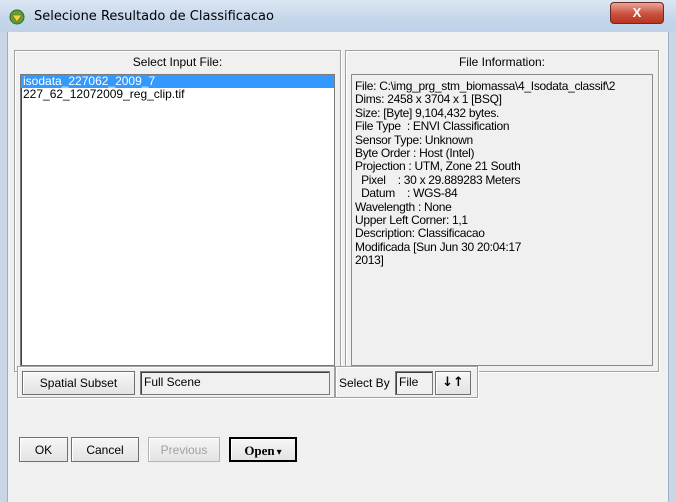 This screenshot has height=502, width=676. Describe the element at coordinates (414, 383) in the screenshot. I see `select-by-field: File` at that location.